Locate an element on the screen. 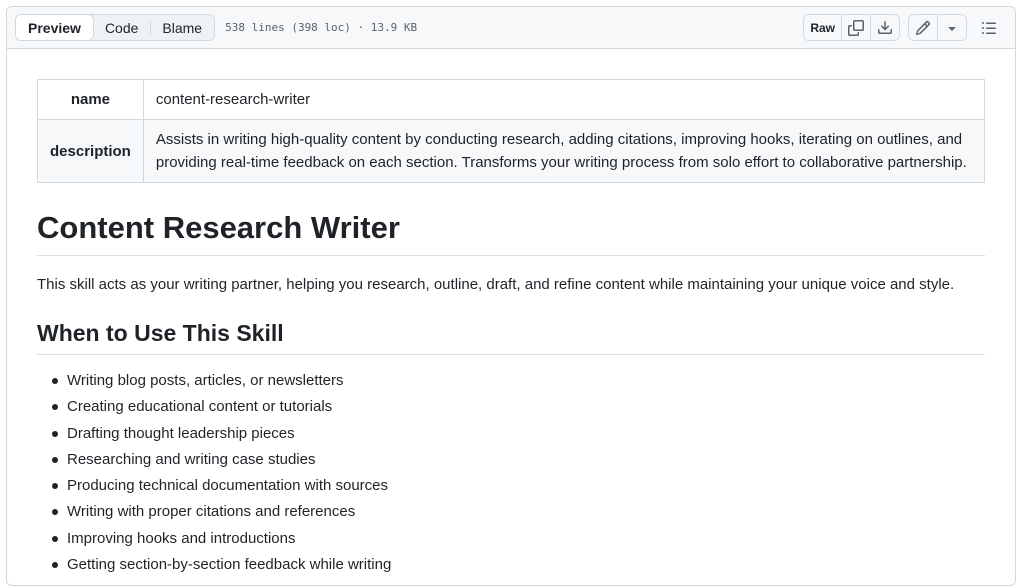 Image resolution: width=1024 pixels, height=586 pixels. download-icon is located at coordinates (885, 27).